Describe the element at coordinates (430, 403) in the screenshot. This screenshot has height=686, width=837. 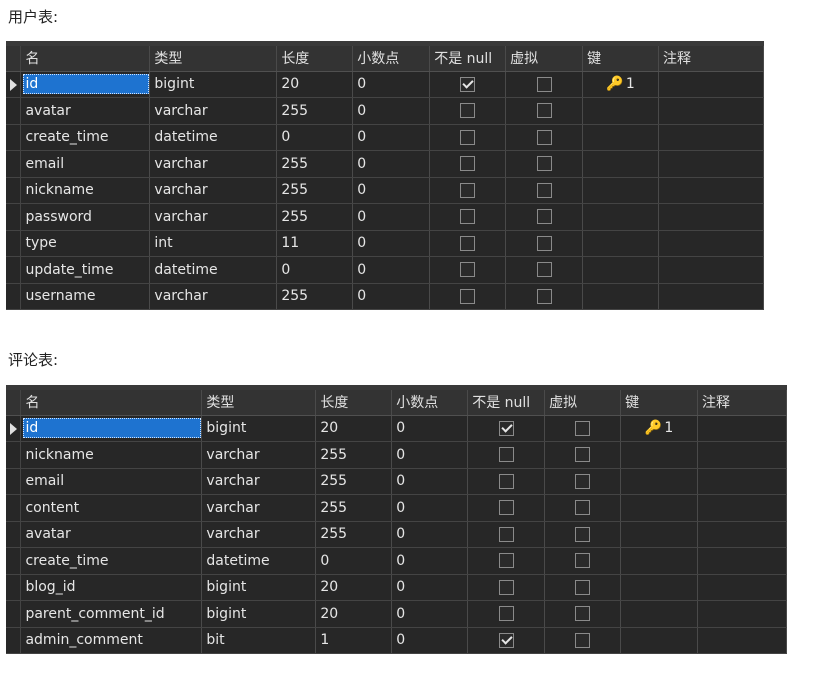
I see `column-header-decimals: 小数点` at that location.